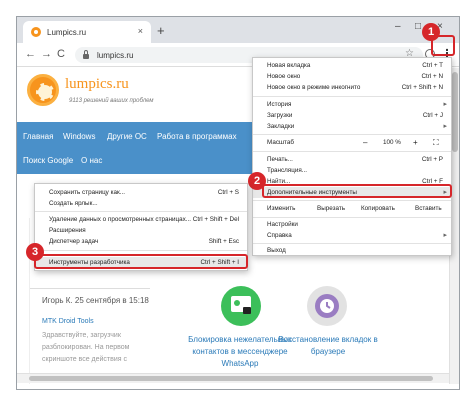 This screenshot has height=406, width=474. I want to click on tab-title: Lumpics.ru, so click(67, 32).